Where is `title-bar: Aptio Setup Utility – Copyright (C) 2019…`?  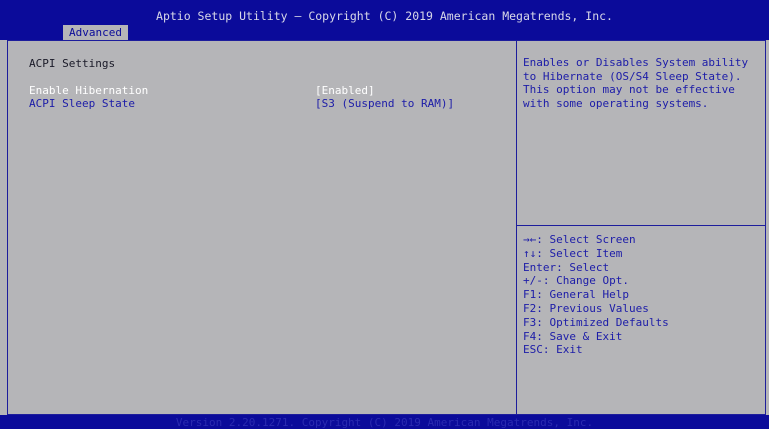 title-bar: Aptio Setup Utility – Copyright (C) 2019… is located at coordinates (384, 20).